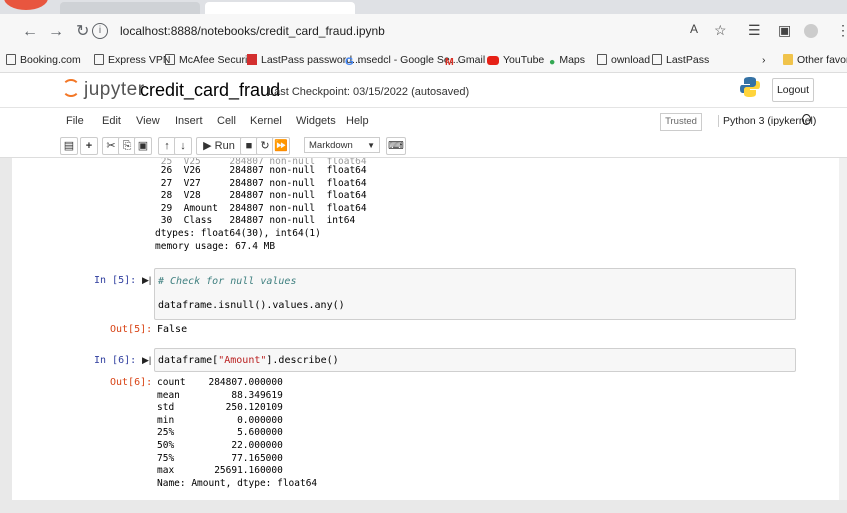 Image resolution: width=847 pixels, height=513 pixels. I want to click on browser-tab, so click(130, 8).